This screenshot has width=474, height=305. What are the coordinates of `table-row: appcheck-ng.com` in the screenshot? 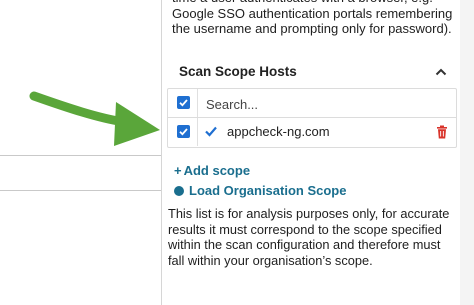 It's located at (312, 132).